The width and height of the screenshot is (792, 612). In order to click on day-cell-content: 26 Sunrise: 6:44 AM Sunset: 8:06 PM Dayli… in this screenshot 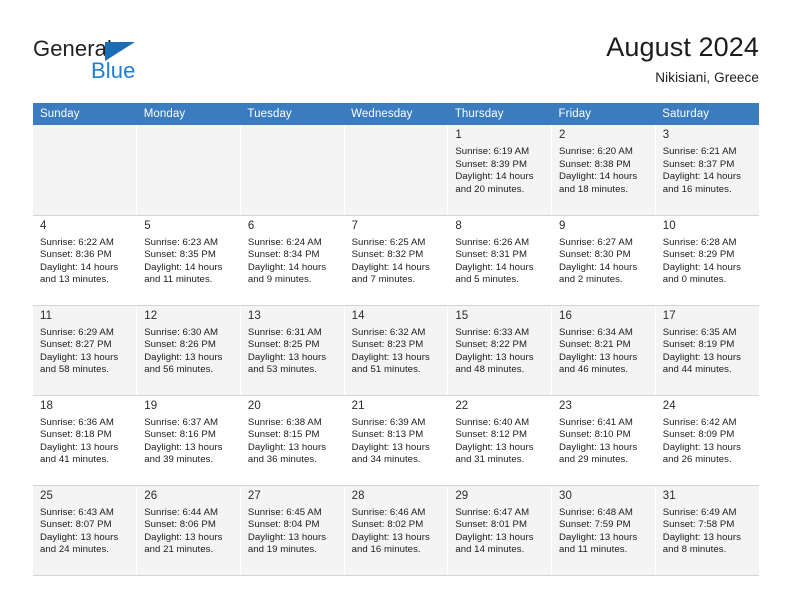, I will do `click(188, 530)`.